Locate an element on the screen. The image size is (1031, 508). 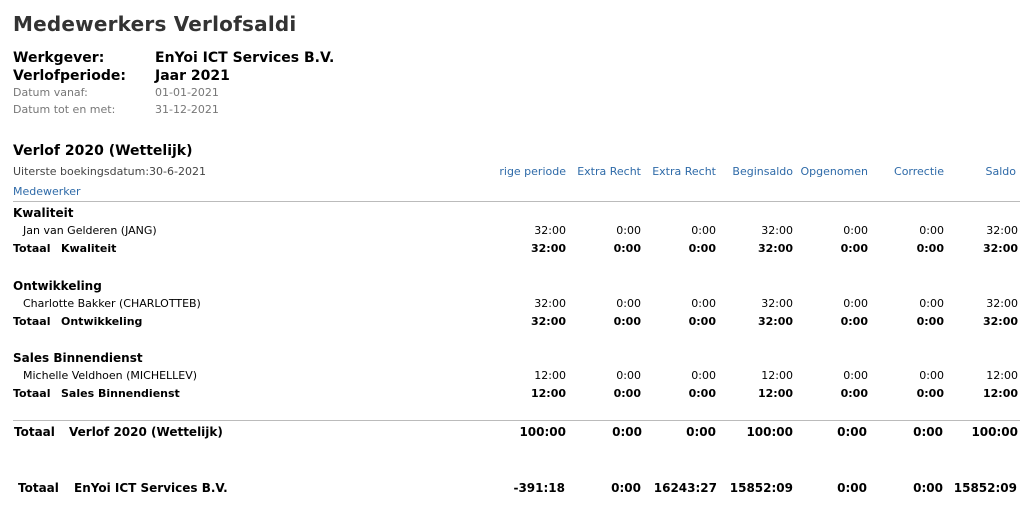
group-total-name: Ontwikkeling is located at coordinates (102, 321).